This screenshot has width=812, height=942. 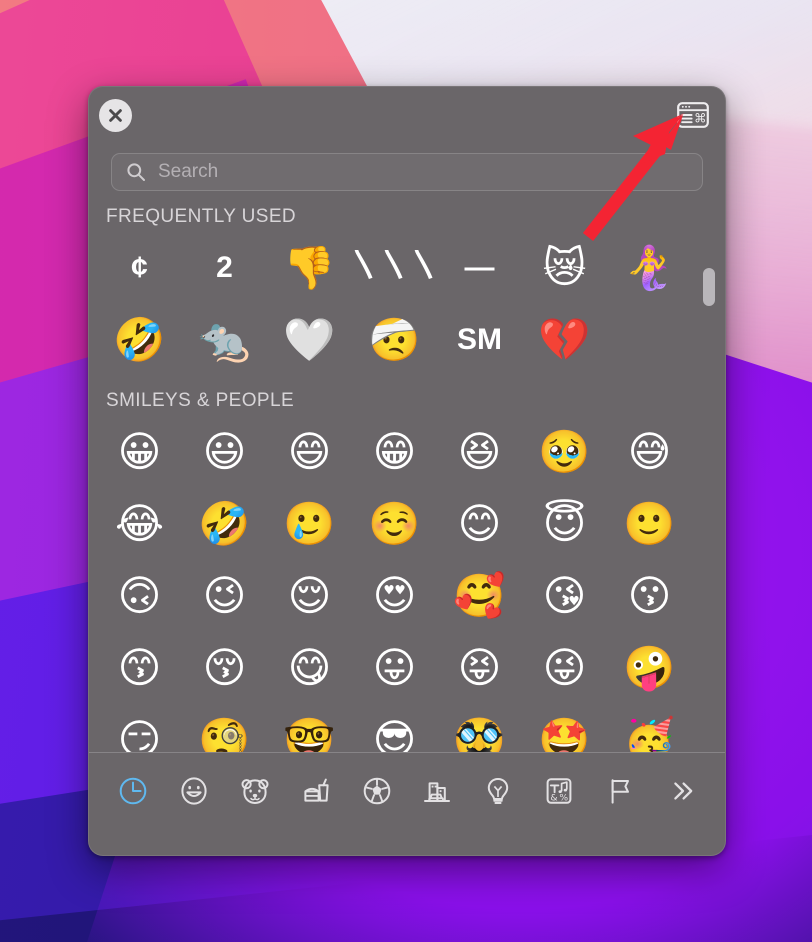 I want to click on emoji-cell-rat: 🐀, so click(x=224, y=340).